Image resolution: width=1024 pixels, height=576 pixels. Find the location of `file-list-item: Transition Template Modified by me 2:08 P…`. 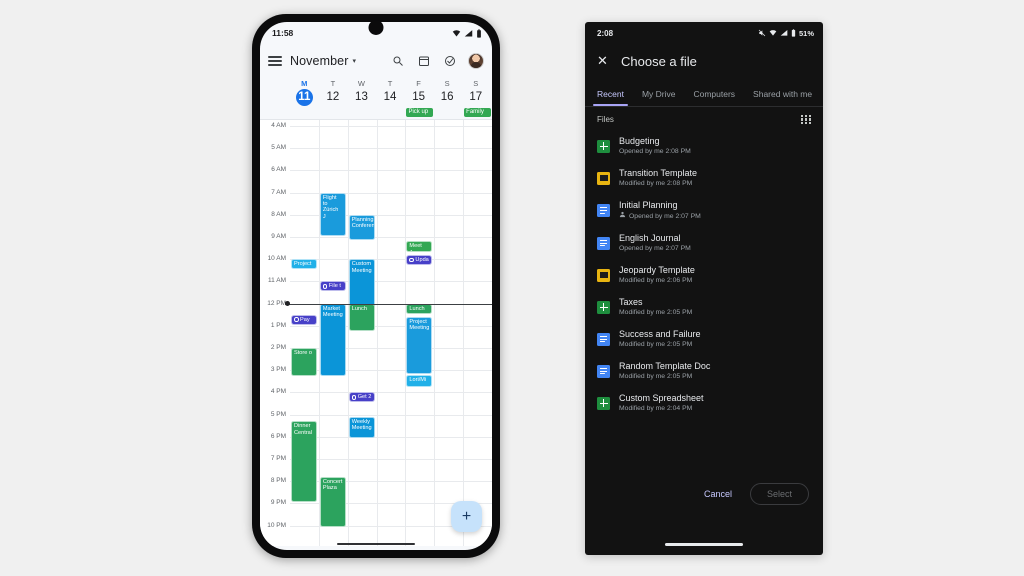

file-list-item: Transition Template Modified by me 2:08 P… is located at coordinates (704, 178).